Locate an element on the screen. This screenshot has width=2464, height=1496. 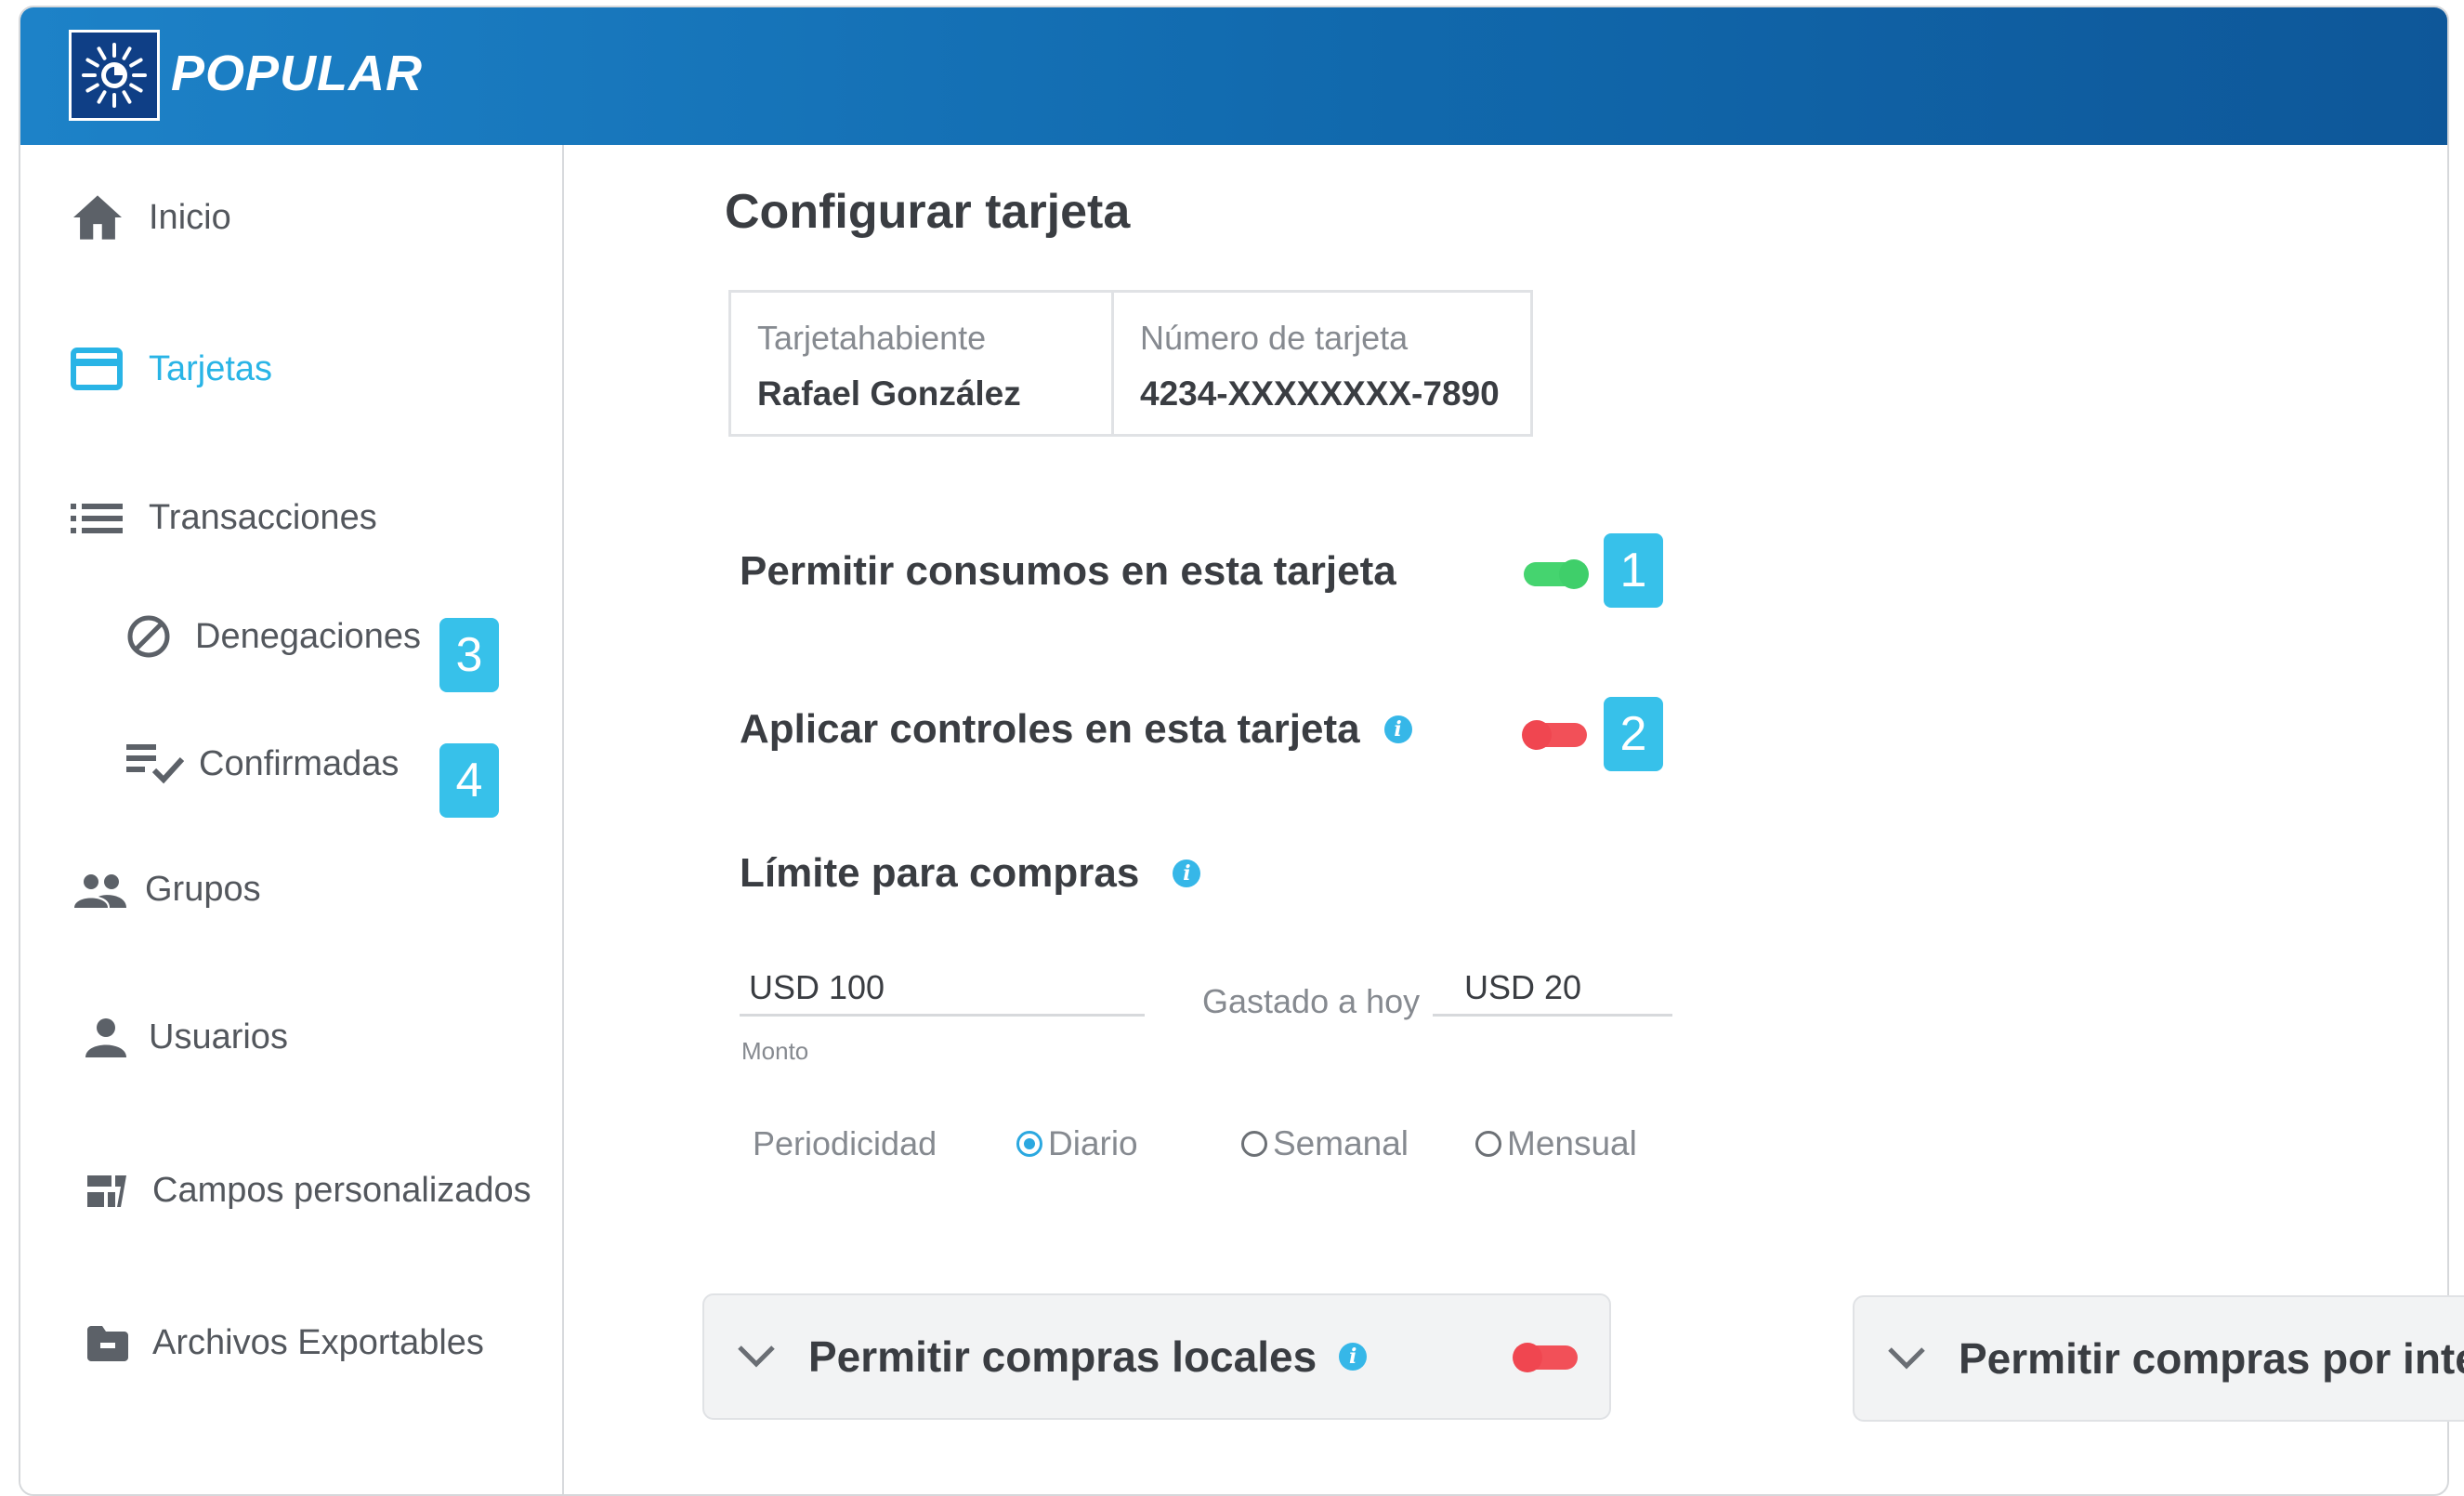
radio-label: Diario is located at coordinates (1093, 1143).